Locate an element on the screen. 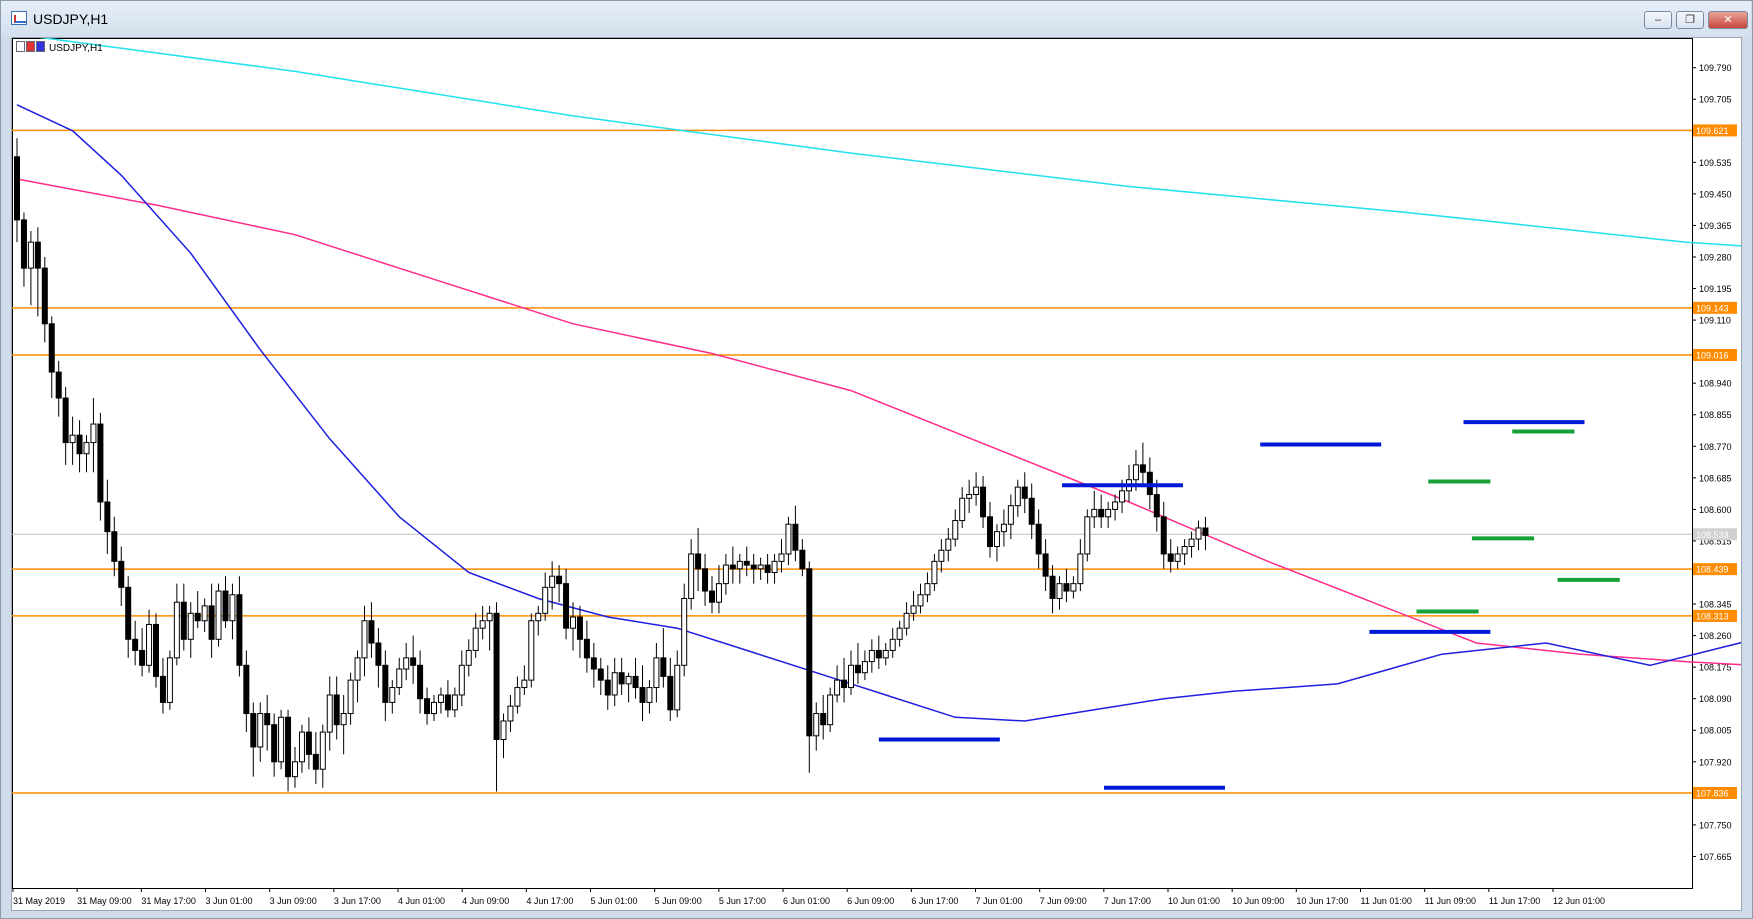 Image resolution: width=1753 pixels, height=919 pixels. time-tick-label: 4 Jun 09:00 is located at coordinates (485, 901).